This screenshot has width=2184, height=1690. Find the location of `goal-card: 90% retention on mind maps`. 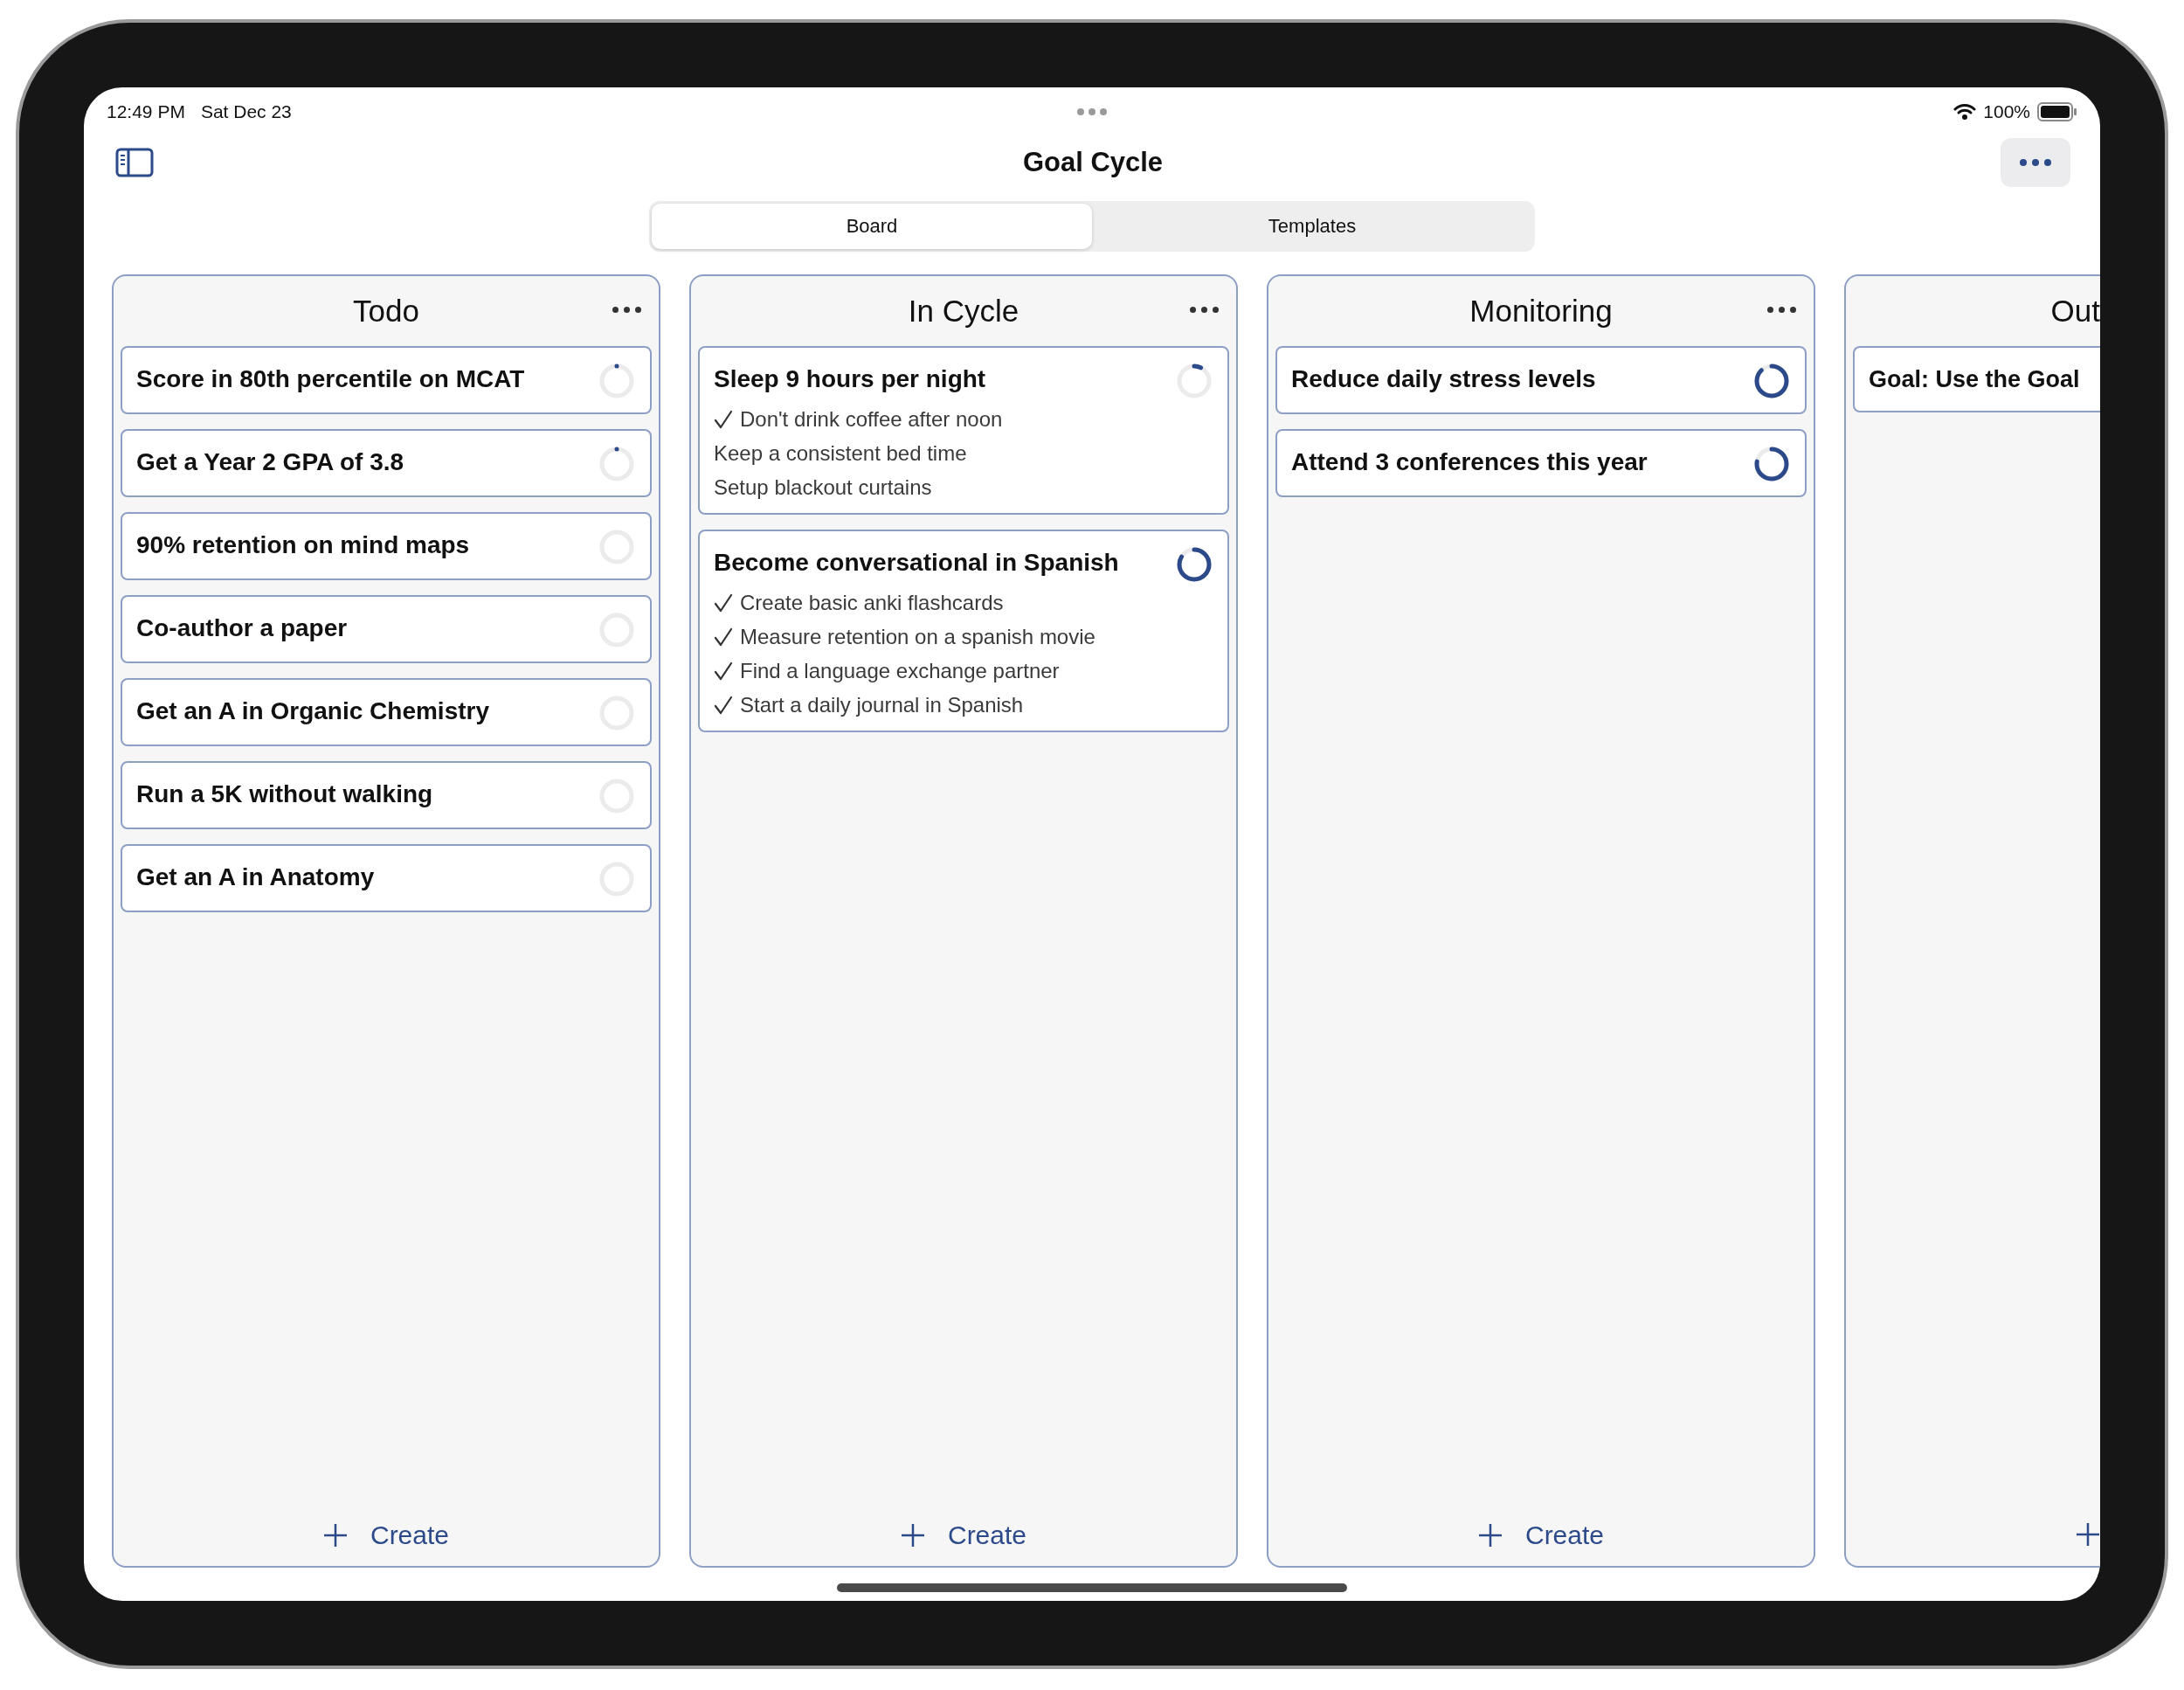

goal-card: 90% retention on mind maps is located at coordinates (386, 546).